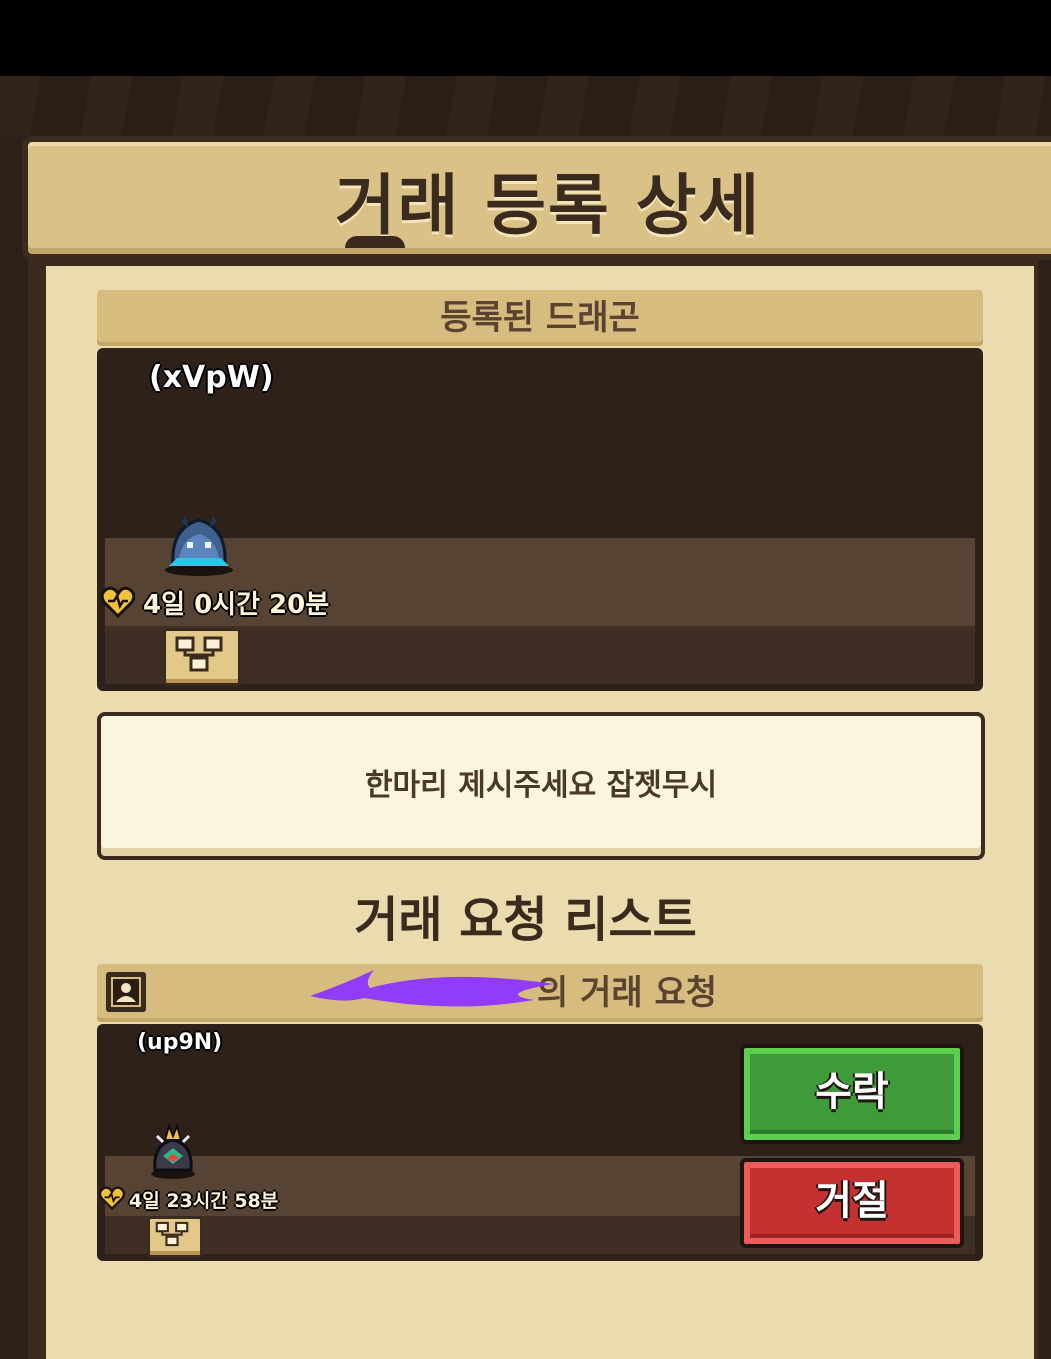 The image size is (1051, 1359). I want to click on page-title: 거래 등록 상세, so click(548, 205).